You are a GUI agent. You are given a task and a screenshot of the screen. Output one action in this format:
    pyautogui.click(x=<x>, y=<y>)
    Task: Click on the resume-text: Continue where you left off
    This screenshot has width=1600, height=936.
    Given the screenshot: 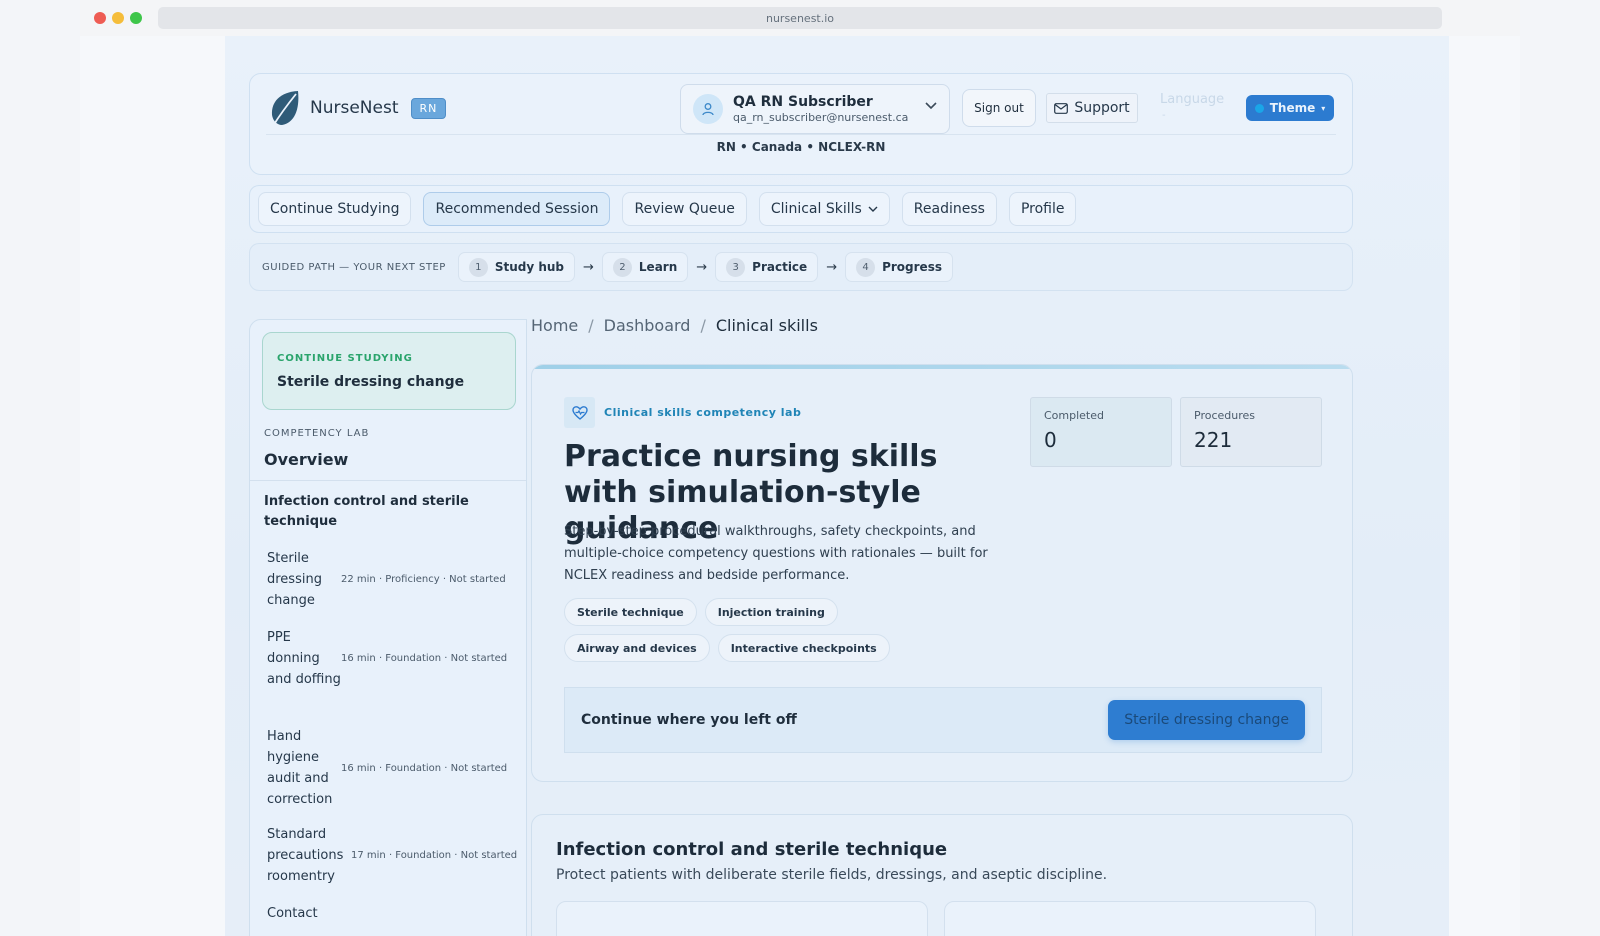 What is the action you would take?
    pyautogui.click(x=689, y=720)
    